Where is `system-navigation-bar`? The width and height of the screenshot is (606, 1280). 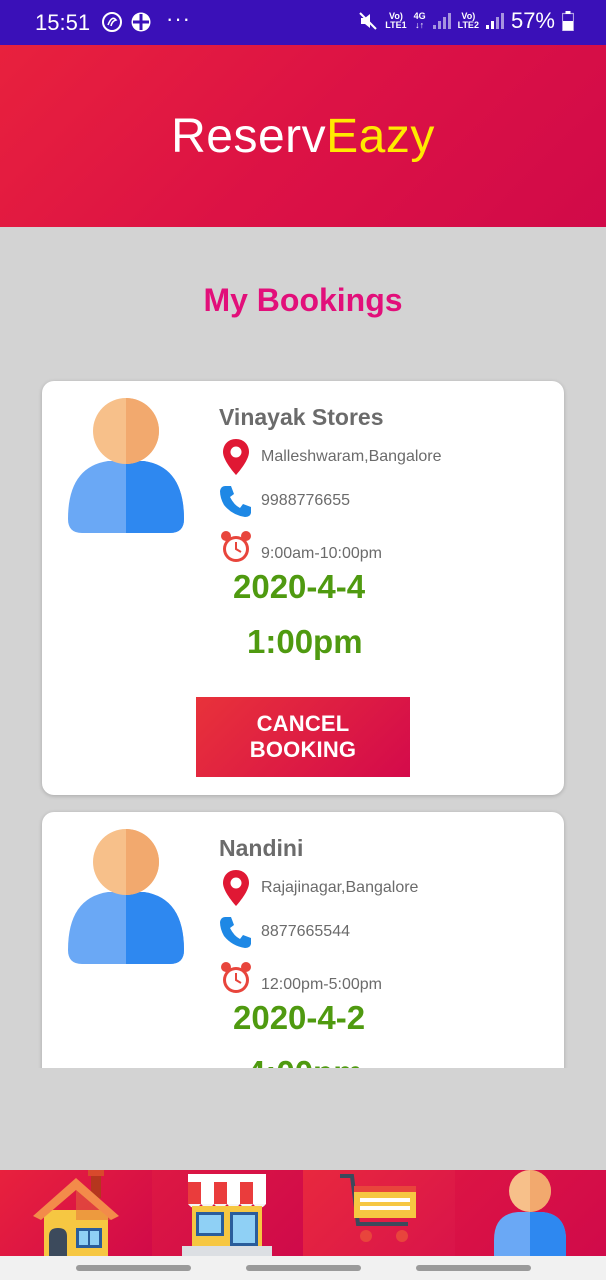
system-navigation-bar is located at coordinates (303, 1268).